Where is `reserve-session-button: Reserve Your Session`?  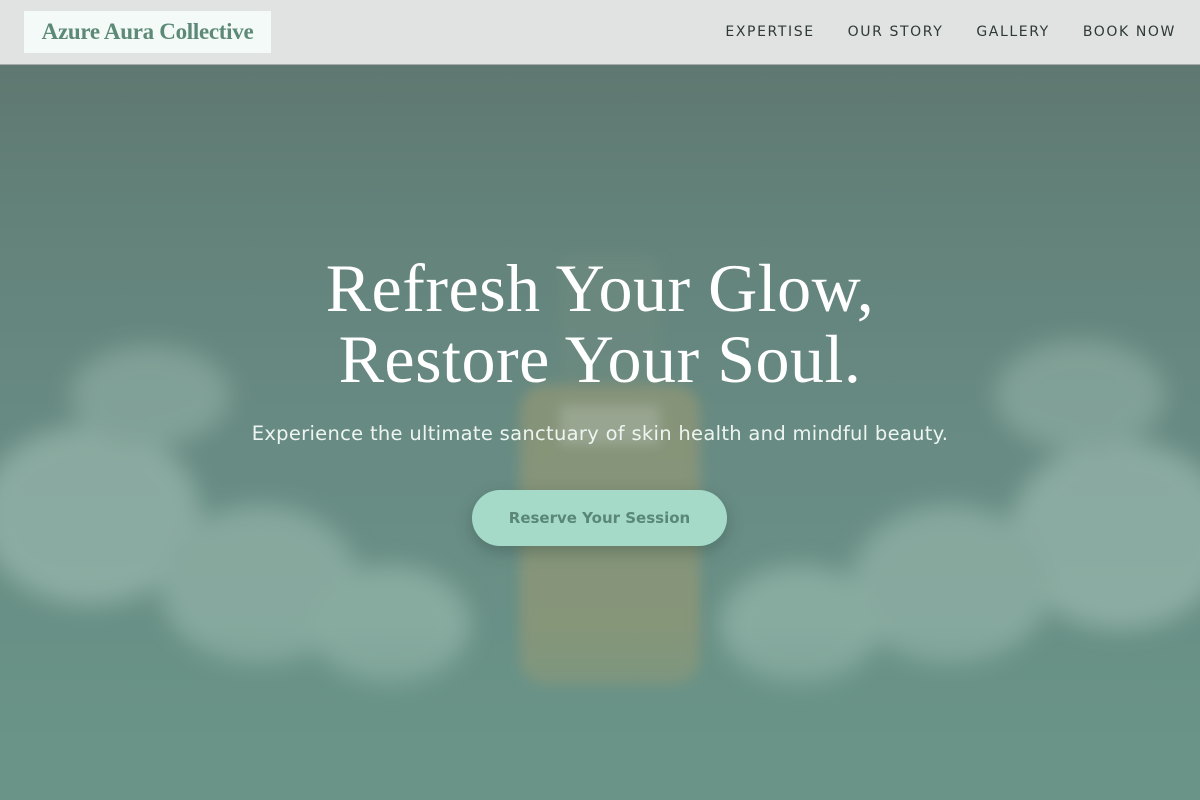
reserve-session-button: Reserve Your Session is located at coordinates (599, 518).